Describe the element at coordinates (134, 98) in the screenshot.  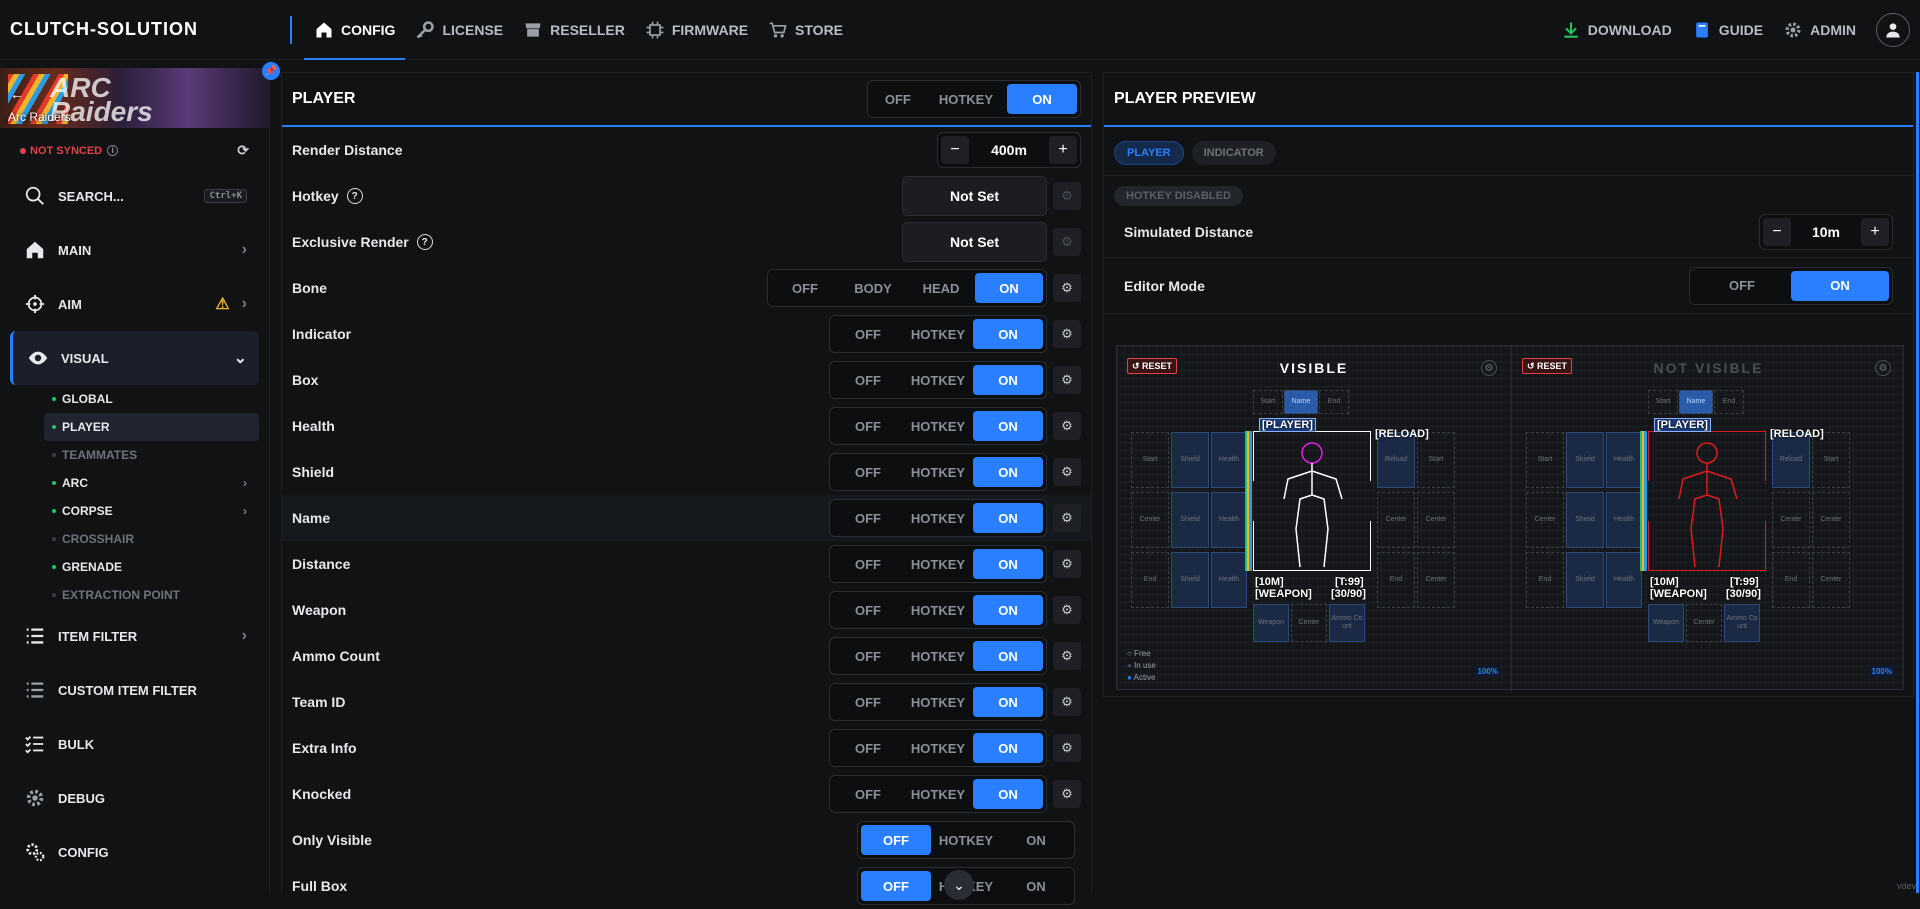
I see `game-banner: ARCRaiders ← Arc Raiders` at that location.